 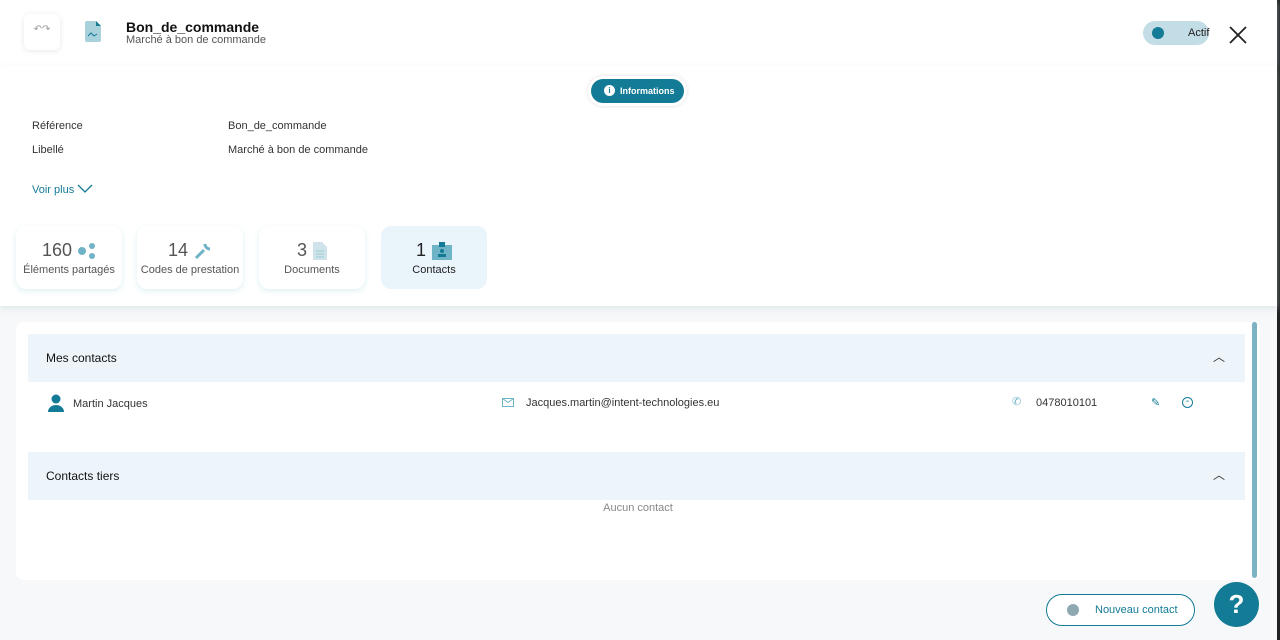 What do you see at coordinates (1158, 33) in the screenshot?
I see `toggle-knob` at bounding box center [1158, 33].